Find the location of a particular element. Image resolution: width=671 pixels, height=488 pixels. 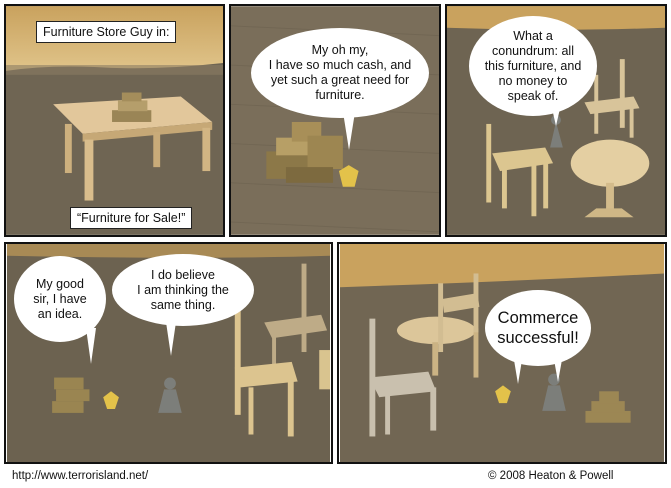

panel-1-subtitle-caption: “Furniture for Sale!” is located at coordinates (131, 218).